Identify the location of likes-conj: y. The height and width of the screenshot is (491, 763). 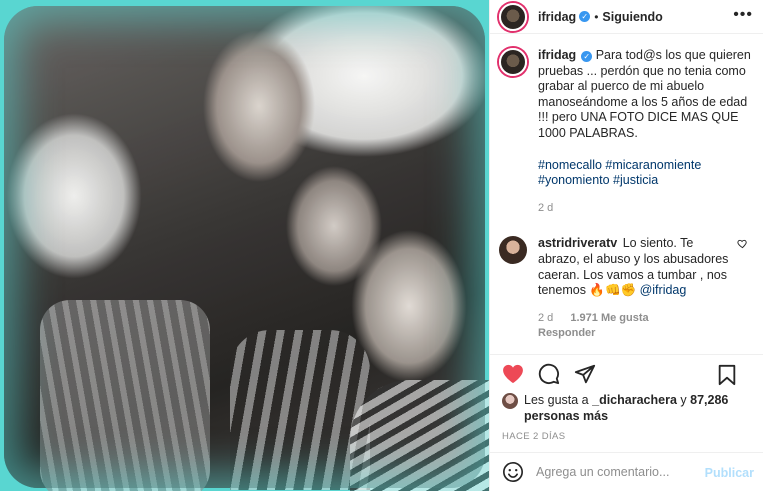
(683, 400).